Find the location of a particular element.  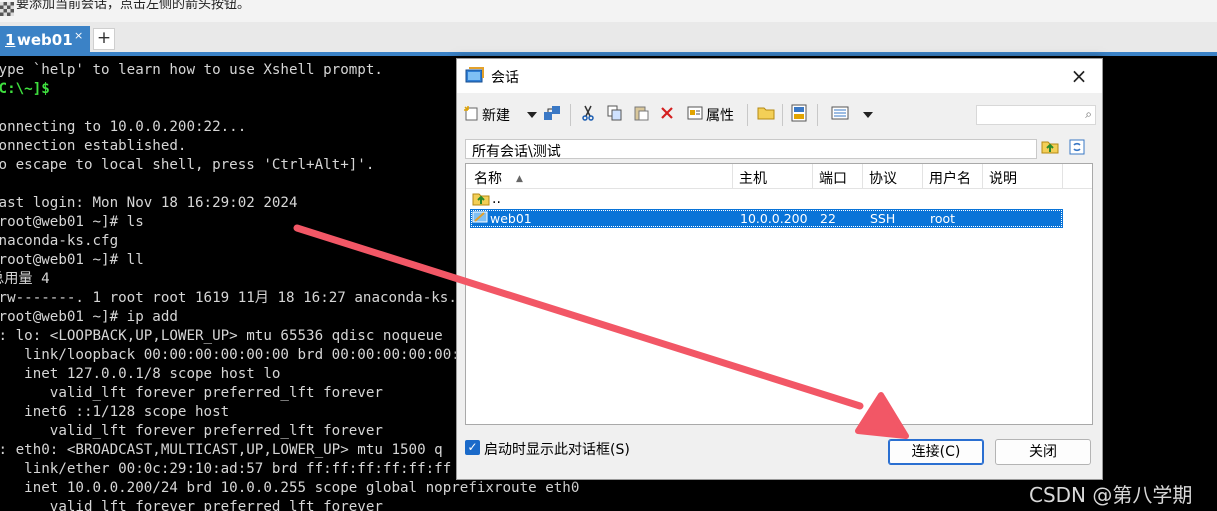

column-header-host: 主机 is located at coordinates (753, 178).